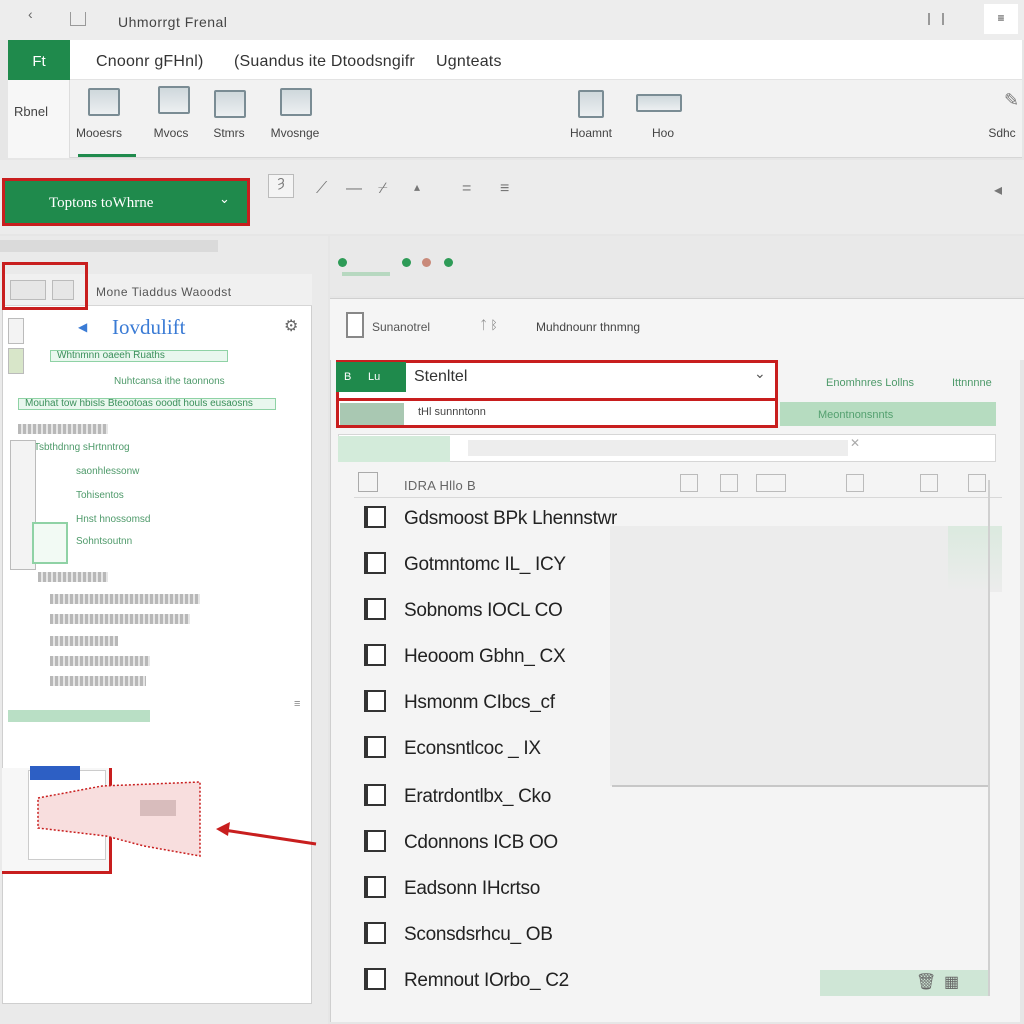  I want to click on scroll-icon: ≡, so click(297, 704).